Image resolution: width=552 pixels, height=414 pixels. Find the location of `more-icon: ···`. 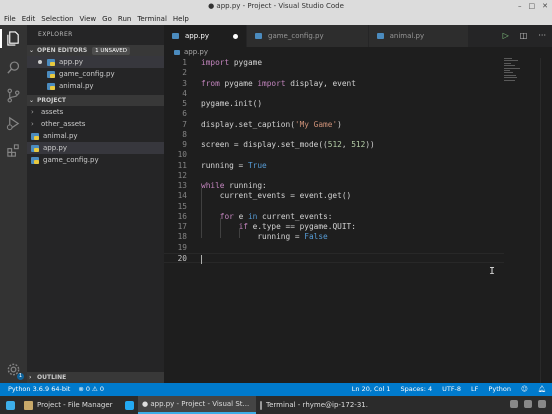

more-icon: ··· is located at coordinates (542, 35).